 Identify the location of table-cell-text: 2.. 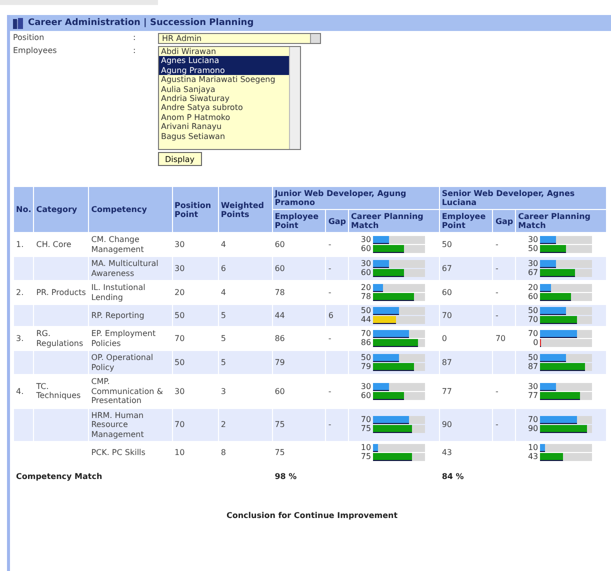
(20, 292).